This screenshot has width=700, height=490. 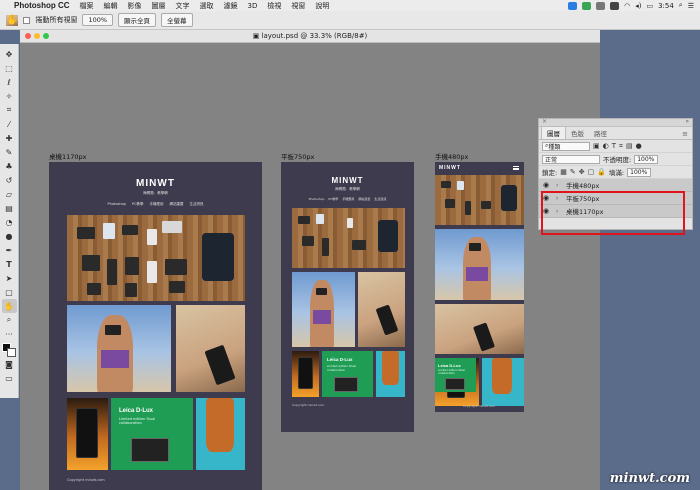 What do you see at coordinates (639, 146) in the screenshot?
I see `filter-toggle-icon: ●` at bounding box center [639, 146].